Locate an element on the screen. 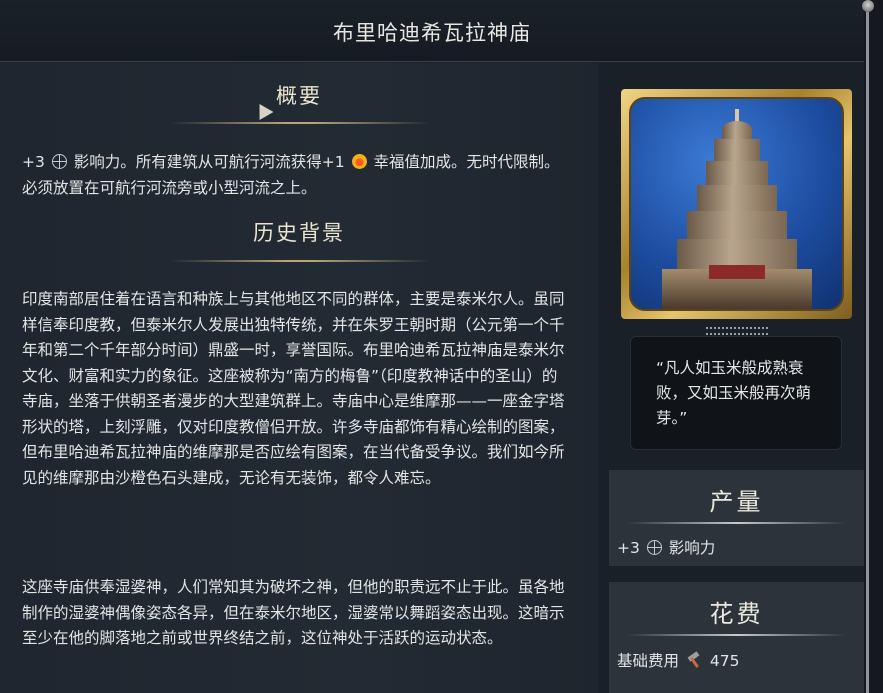 Image resolution: width=883 pixels, height=693 pixels. scrollbar-knob is located at coordinates (868, 6).